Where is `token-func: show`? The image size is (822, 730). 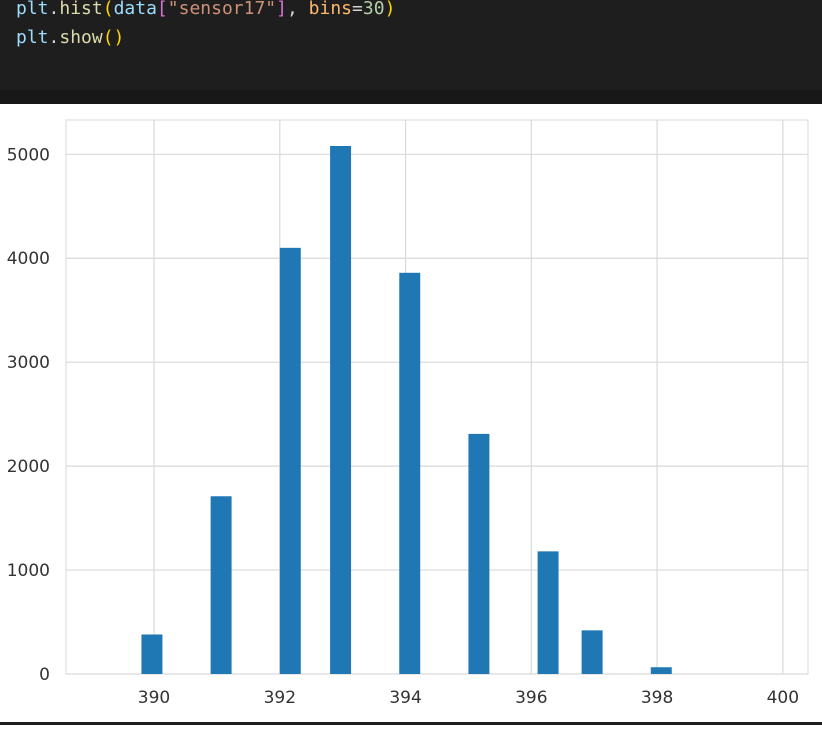 token-func: show is located at coordinates (81, 37).